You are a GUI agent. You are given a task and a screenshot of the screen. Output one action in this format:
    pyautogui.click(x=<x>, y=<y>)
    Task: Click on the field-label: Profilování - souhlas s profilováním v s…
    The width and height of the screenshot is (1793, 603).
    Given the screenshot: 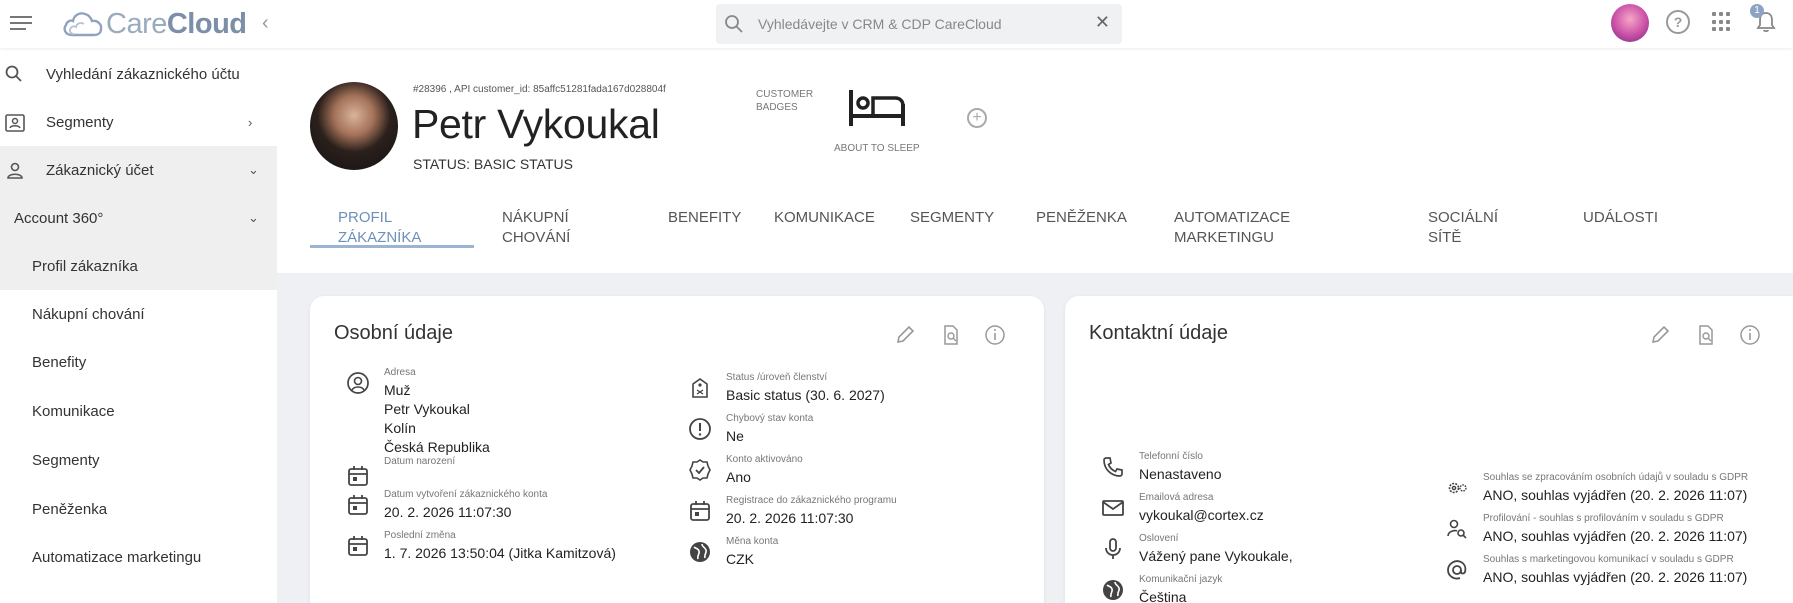 What is the action you would take?
    pyautogui.click(x=1603, y=518)
    